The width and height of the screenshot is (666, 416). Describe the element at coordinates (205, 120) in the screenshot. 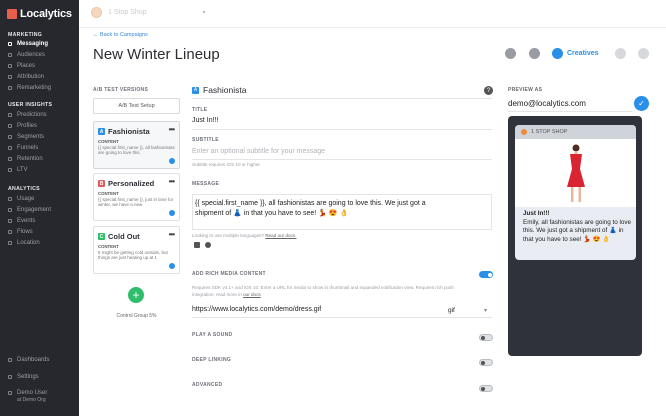

I see `title-input: Just In!!!` at that location.